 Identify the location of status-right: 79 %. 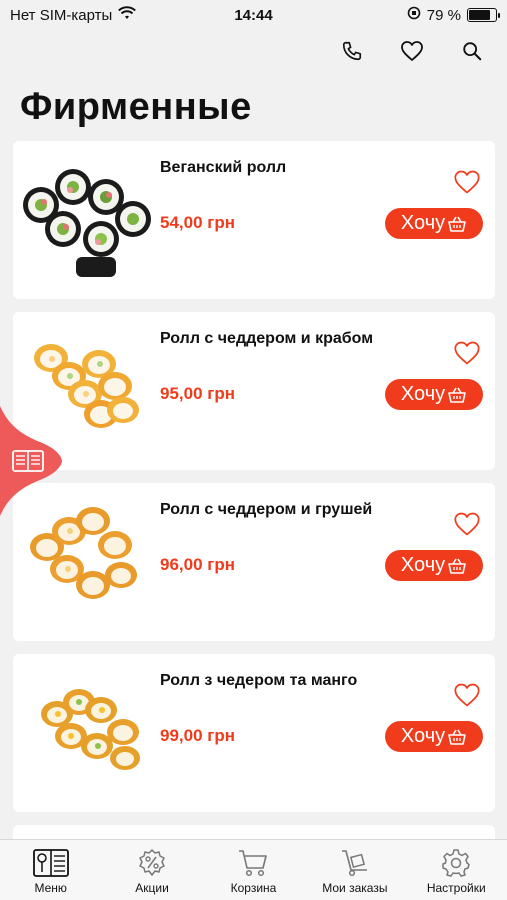
(453, 15).